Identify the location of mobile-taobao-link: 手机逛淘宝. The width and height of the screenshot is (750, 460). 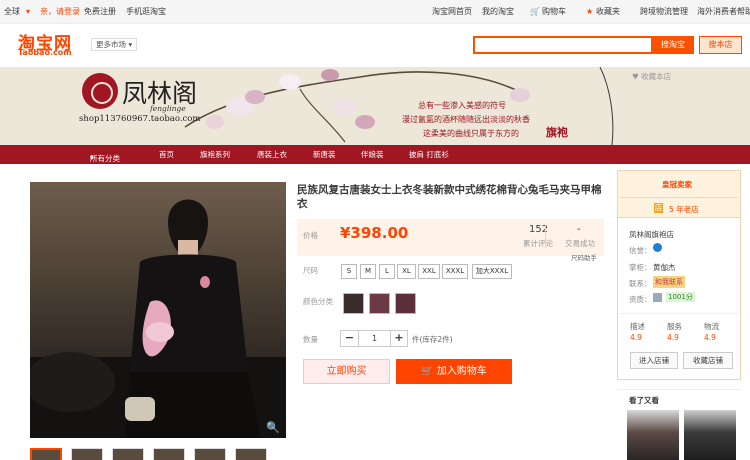
(146, 12).